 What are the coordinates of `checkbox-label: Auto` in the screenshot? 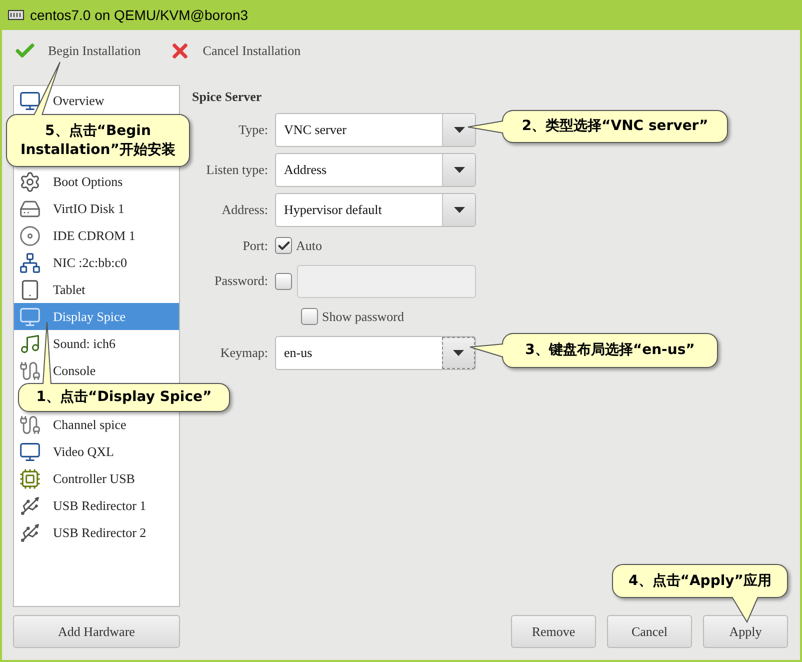 It's located at (309, 245).